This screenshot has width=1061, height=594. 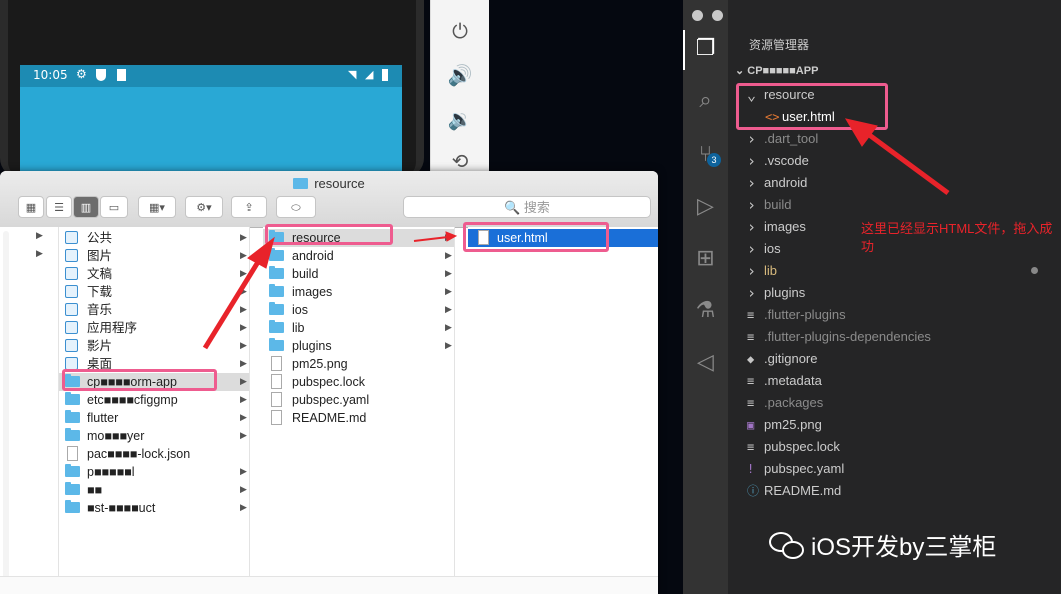 What do you see at coordinates (904, 547) in the screenshot?
I see `watermark-text: iOS开发by三掌柜` at bounding box center [904, 547].